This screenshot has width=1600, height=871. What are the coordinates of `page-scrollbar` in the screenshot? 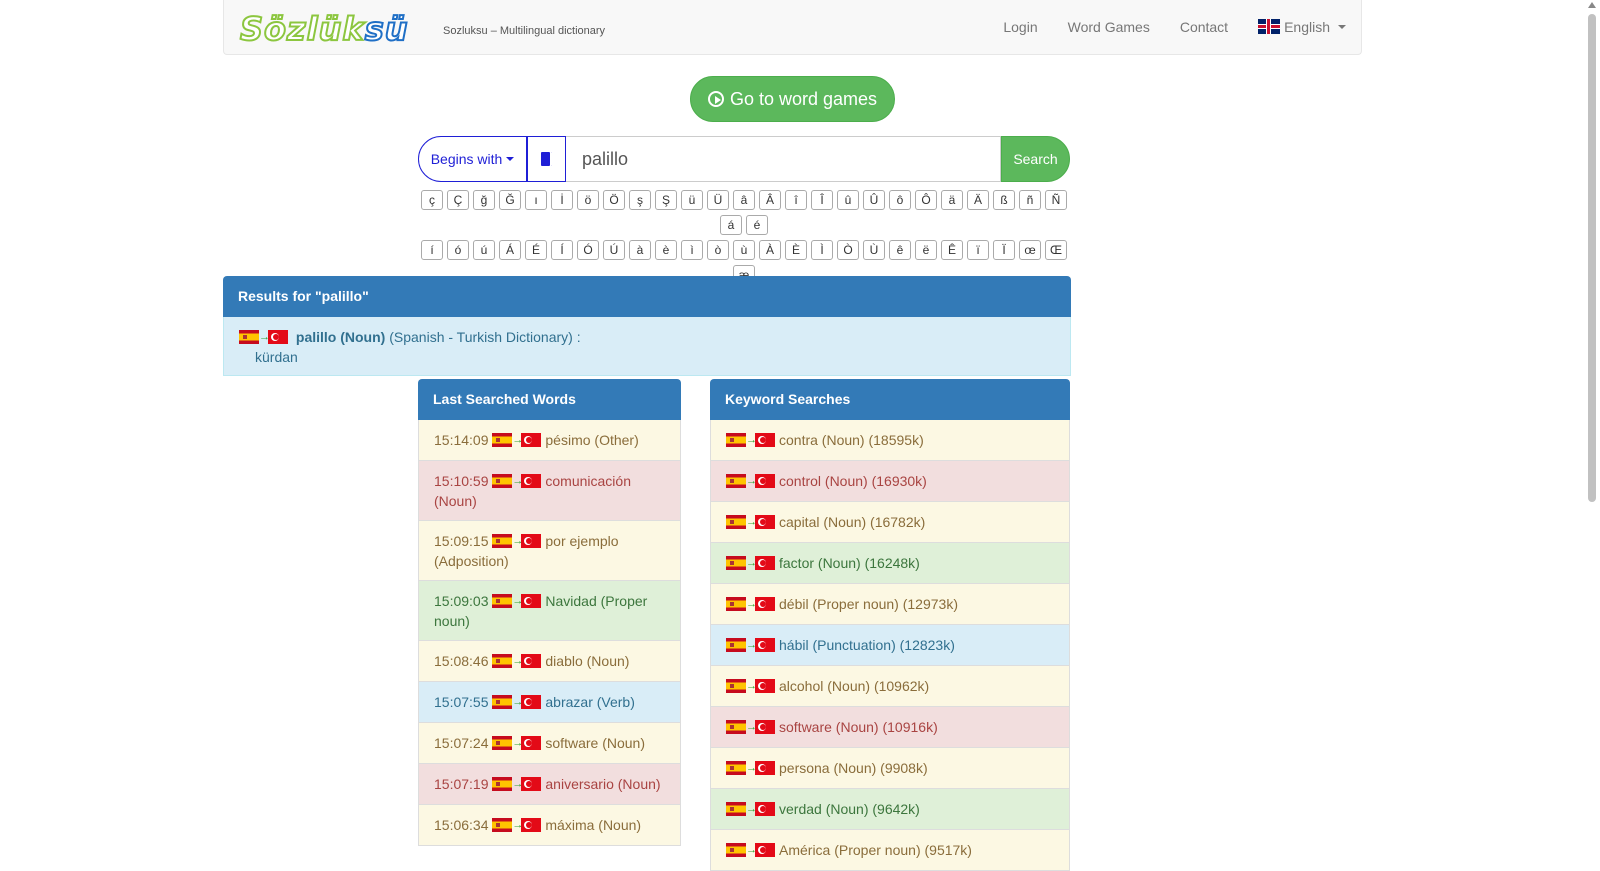 It's located at (1592, 428).